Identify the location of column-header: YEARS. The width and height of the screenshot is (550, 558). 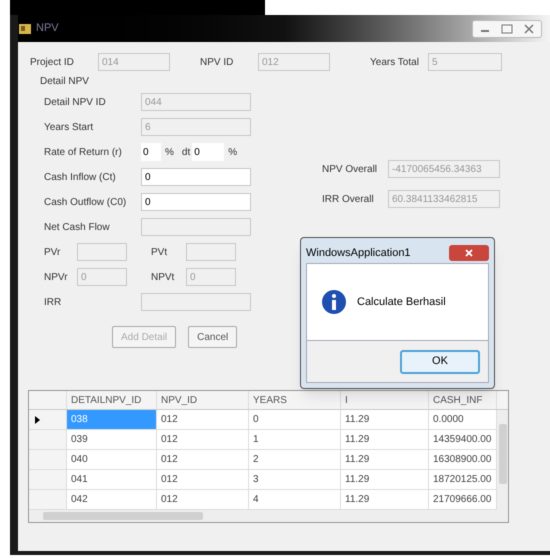
(295, 400).